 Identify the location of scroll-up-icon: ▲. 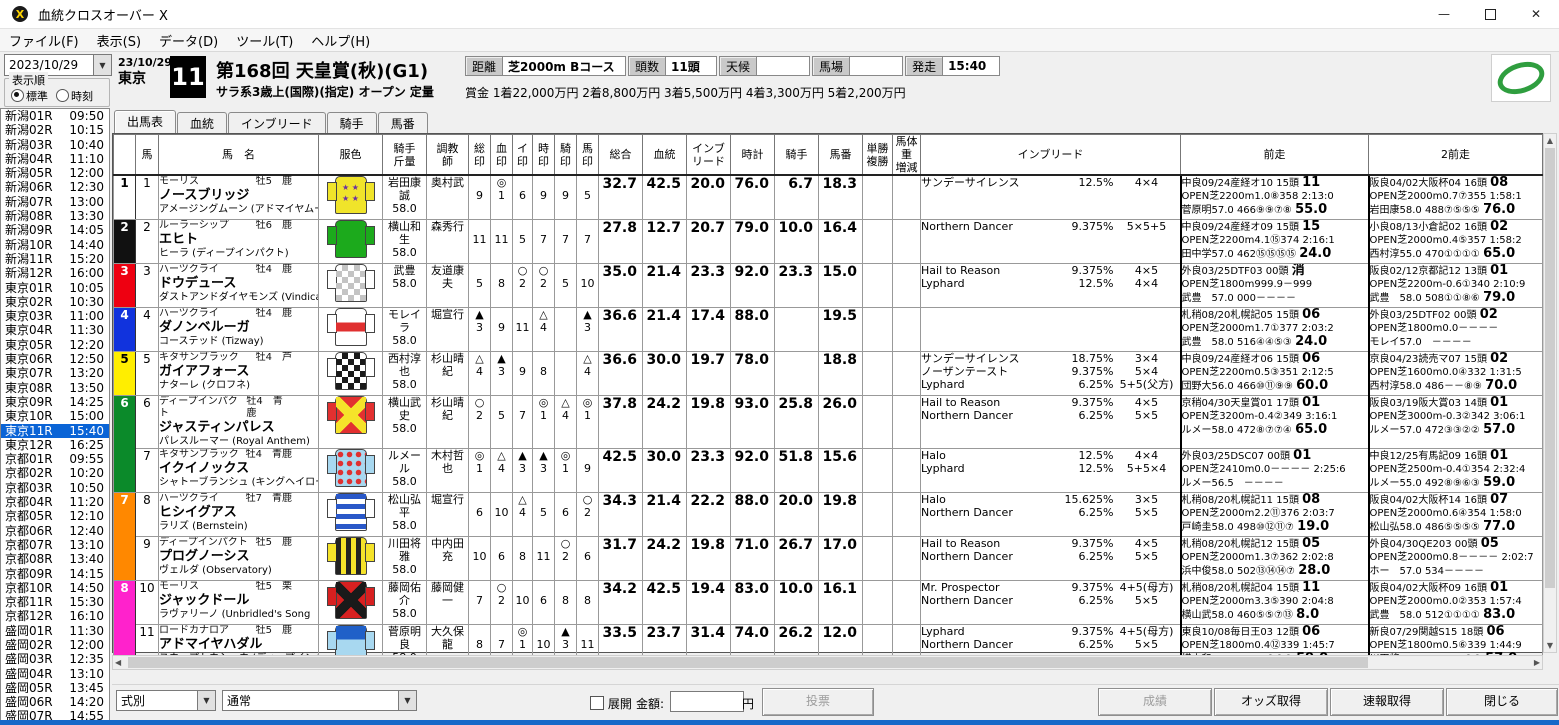
(1550, 140).